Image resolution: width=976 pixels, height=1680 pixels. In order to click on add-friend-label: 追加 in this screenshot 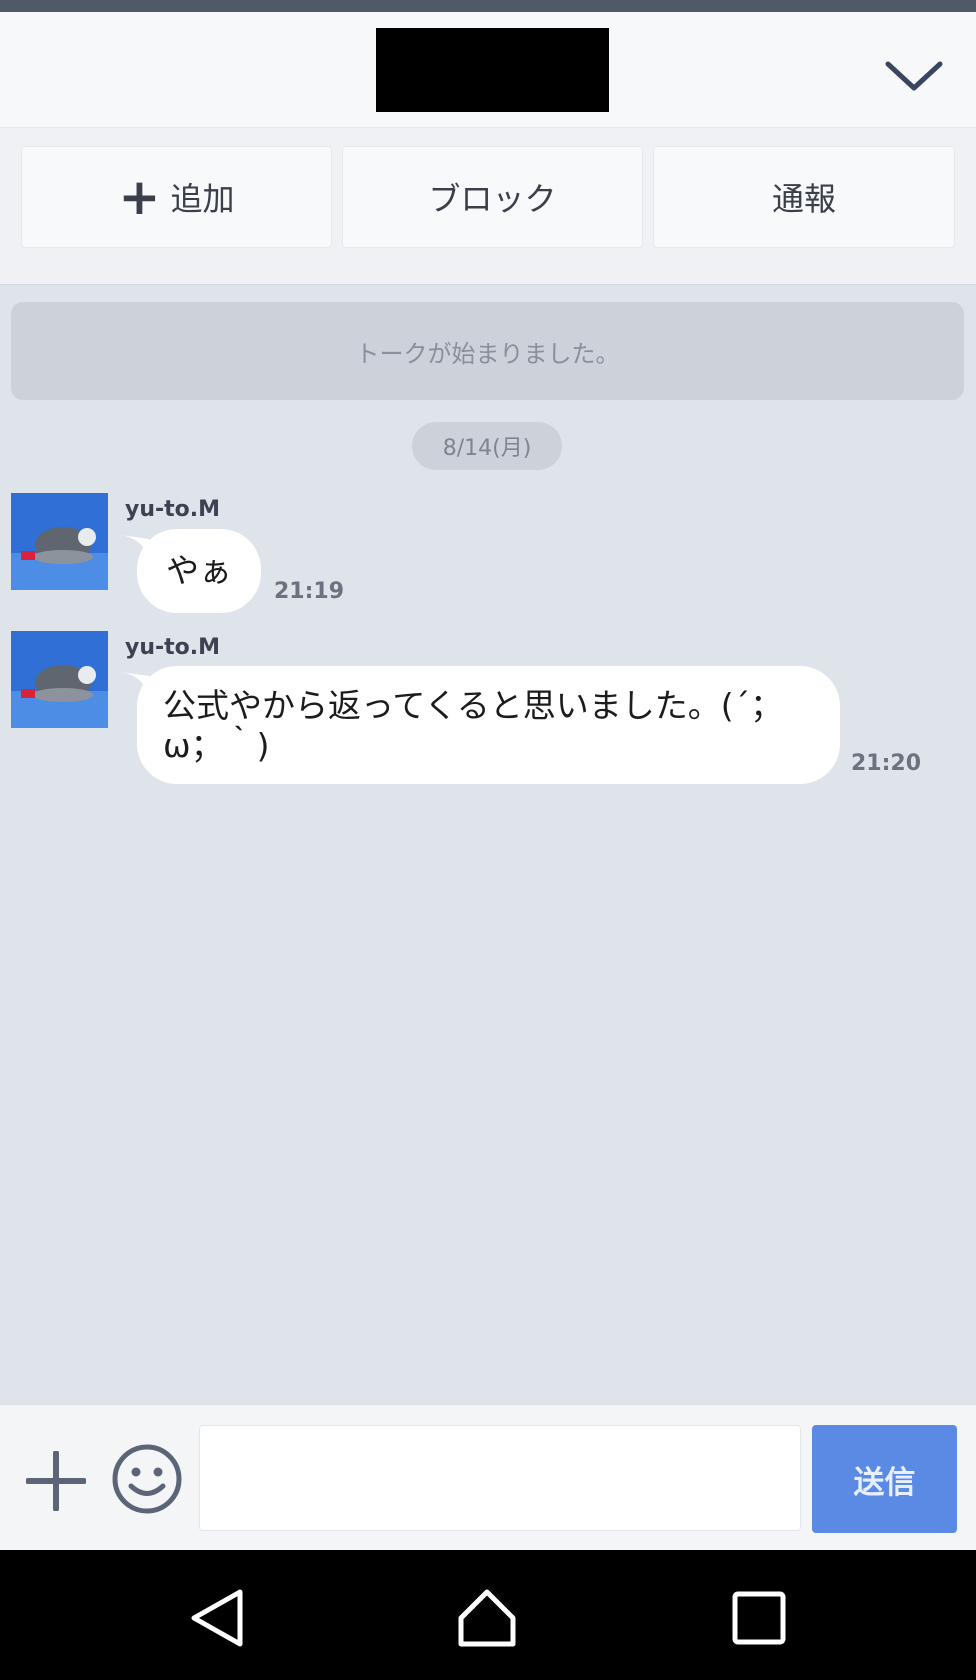, I will do `click(202, 199)`.